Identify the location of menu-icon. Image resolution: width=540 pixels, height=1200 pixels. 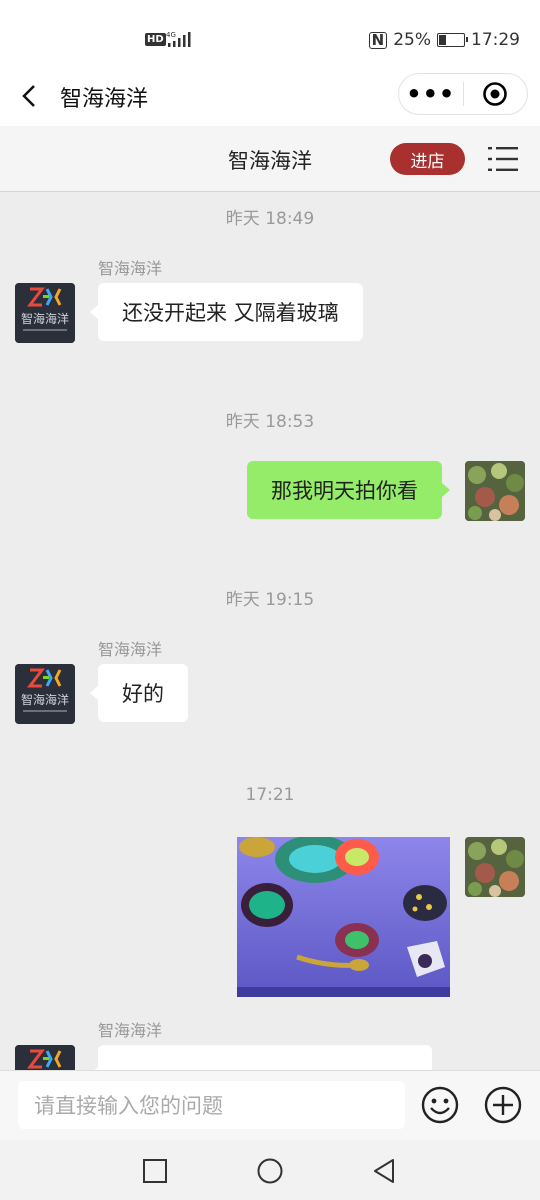
(503, 159).